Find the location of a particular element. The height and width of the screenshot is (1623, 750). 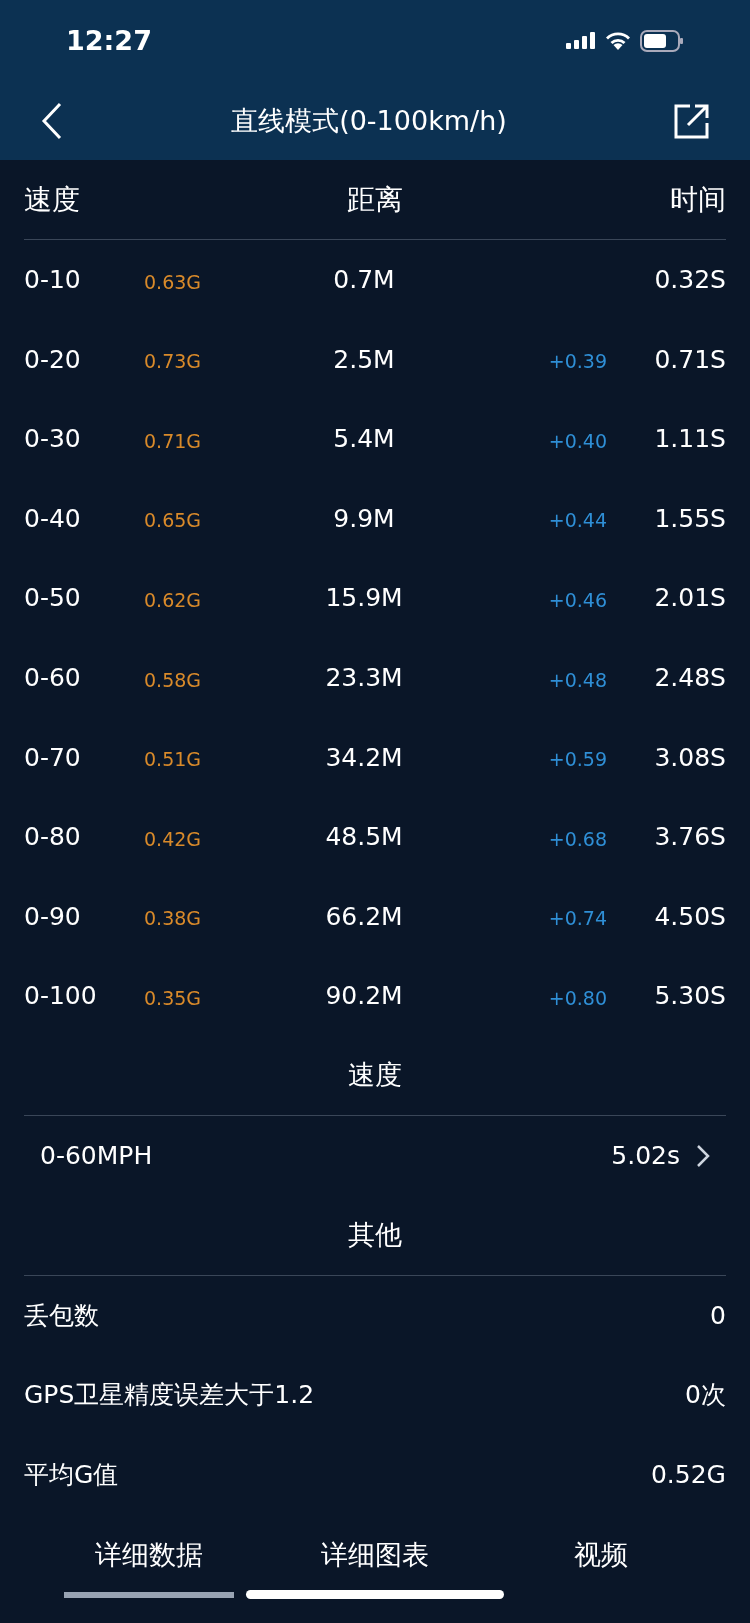

g-force-value: 0.42G is located at coordinates (173, 838).